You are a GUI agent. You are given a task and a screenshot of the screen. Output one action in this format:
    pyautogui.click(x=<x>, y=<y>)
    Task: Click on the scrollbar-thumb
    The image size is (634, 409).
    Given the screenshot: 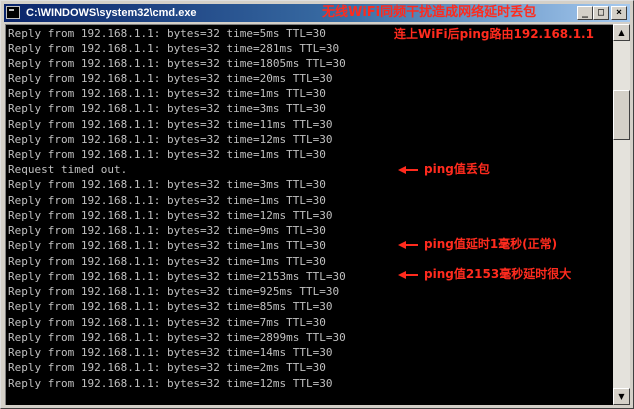 What is the action you would take?
    pyautogui.click(x=621, y=115)
    